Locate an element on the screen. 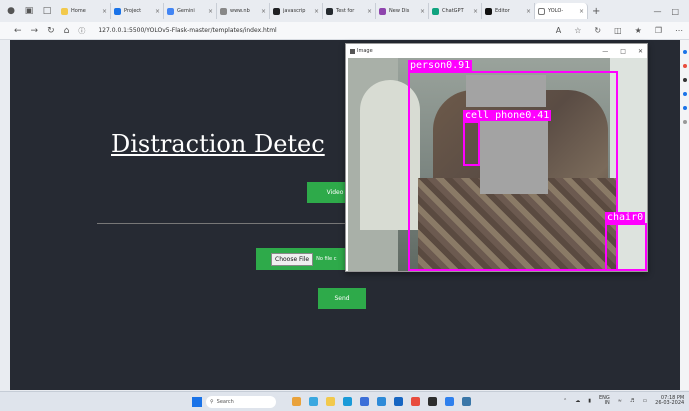 The width and height of the screenshot is (689, 411). terminal-icon is located at coordinates (432, 401).